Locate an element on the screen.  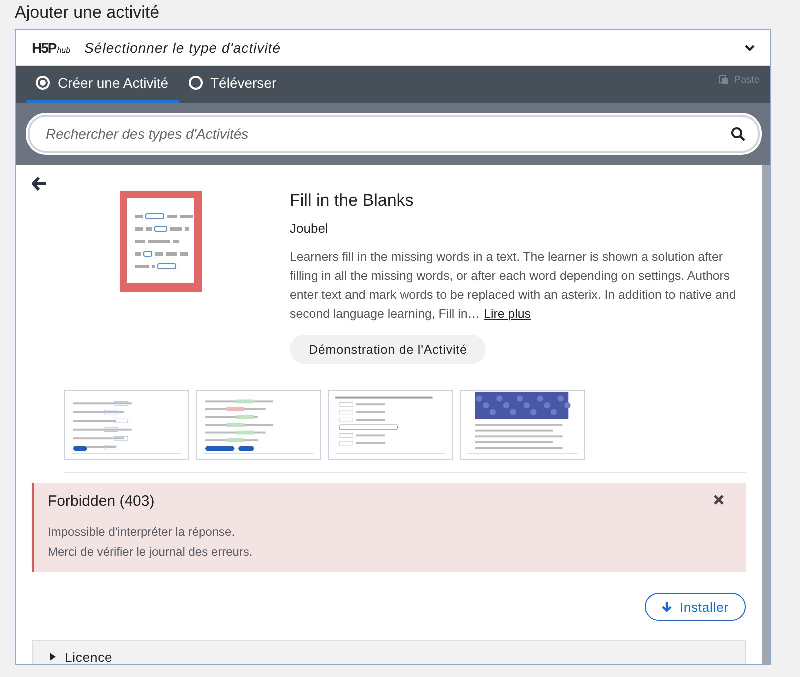
search-field: Rechercher des types d'Activités is located at coordinates (394, 134).